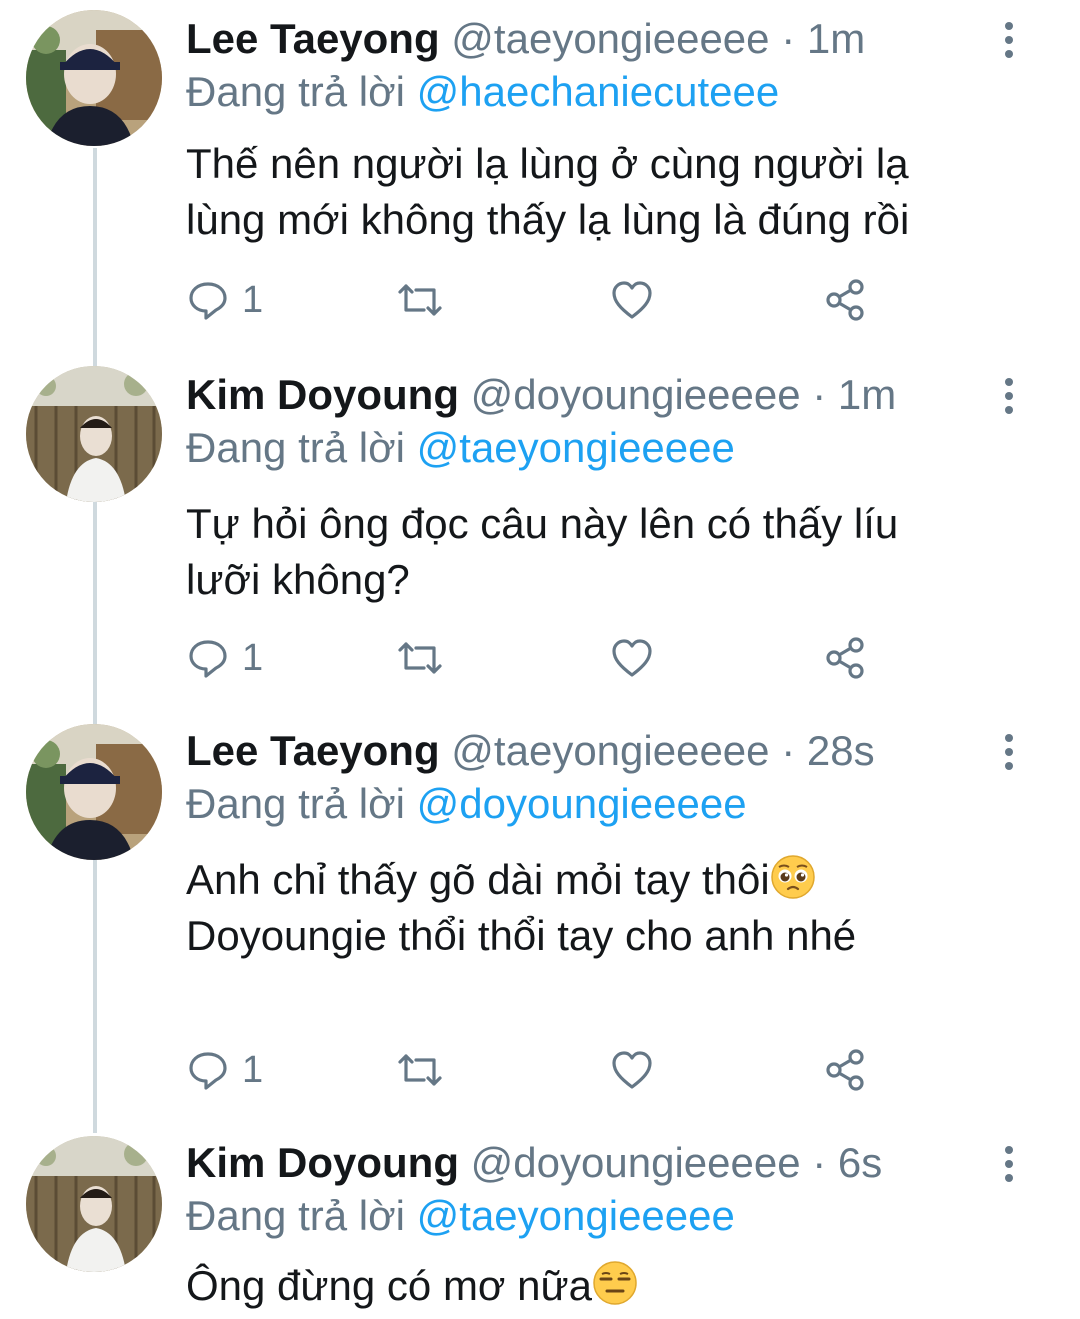 This screenshot has width=1080, height=1319. Describe the element at coordinates (95, 640) in the screenshot. I see `thread-connector-line` at that location.